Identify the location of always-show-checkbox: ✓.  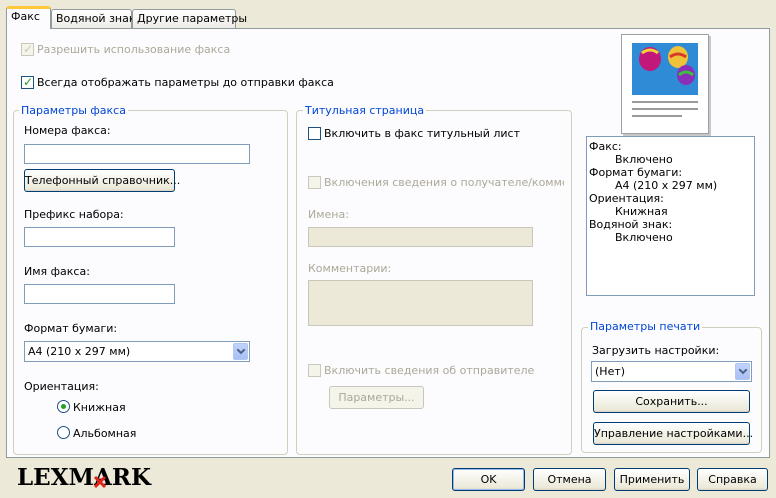
(27, 82).